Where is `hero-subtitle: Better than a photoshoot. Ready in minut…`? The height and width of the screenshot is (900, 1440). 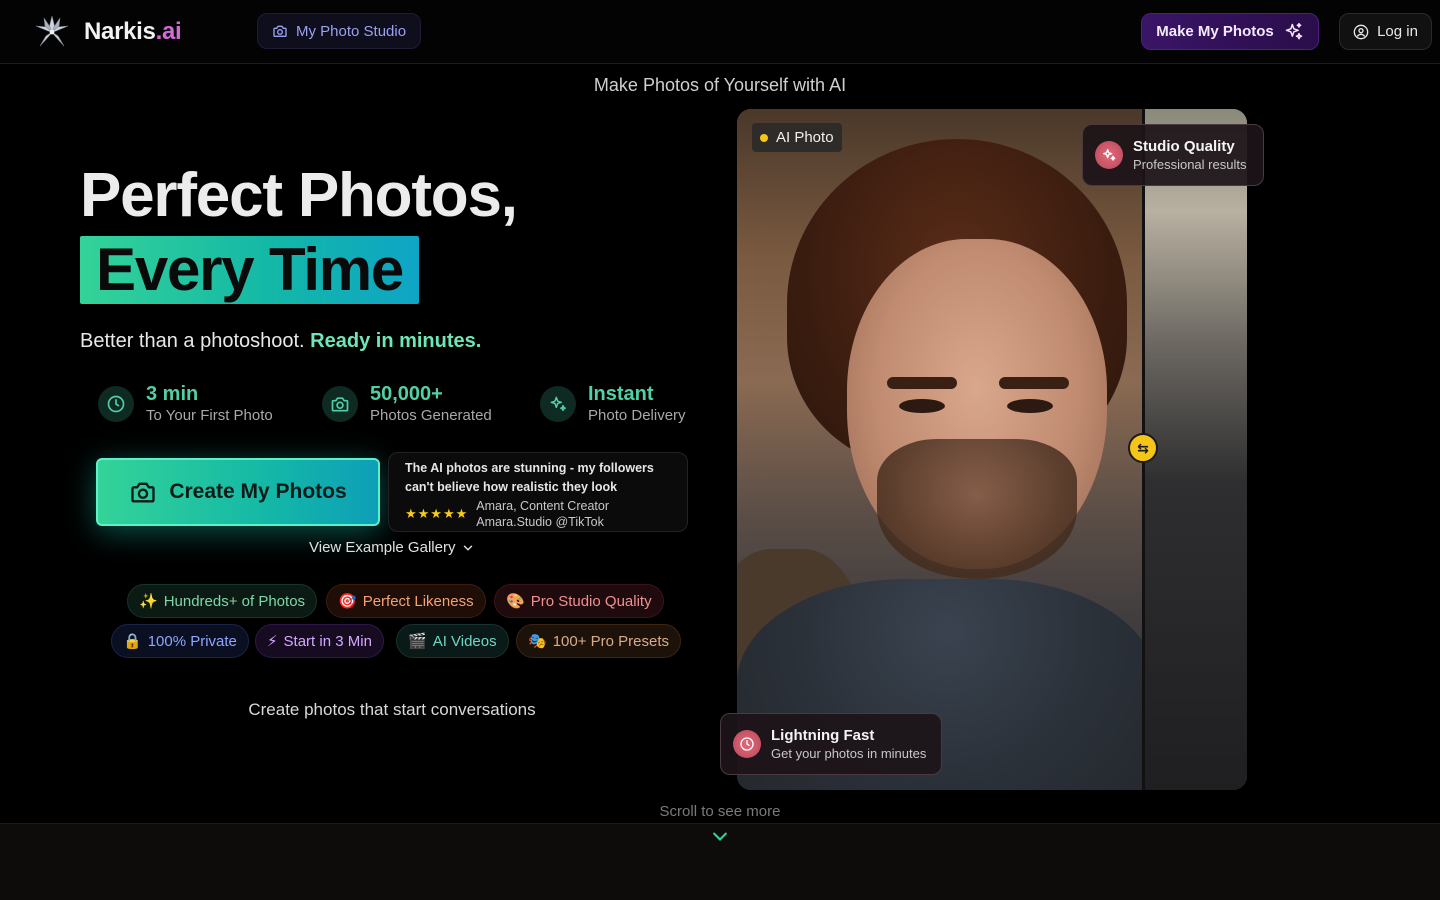 hero-subtitle: Better than a photoshoot. Ready in minut… is located at coordinates (281, 341).